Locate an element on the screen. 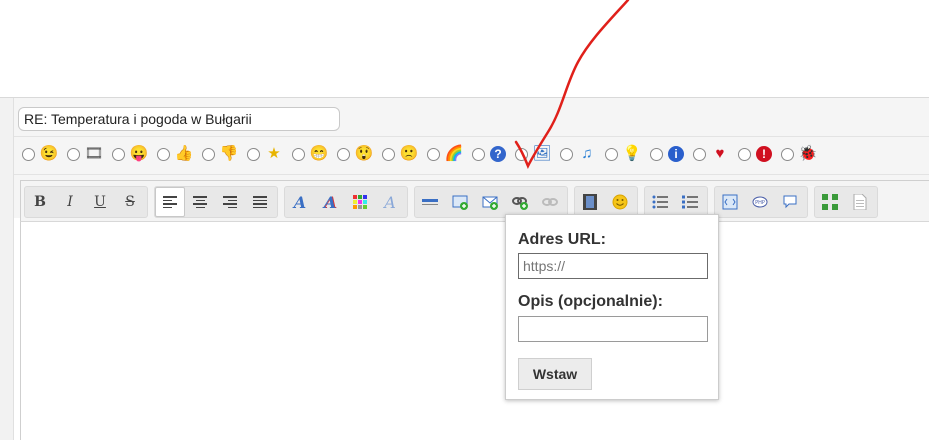 This screenshot has width=929, height=440. film-icon is located at coordinates (590, 202).